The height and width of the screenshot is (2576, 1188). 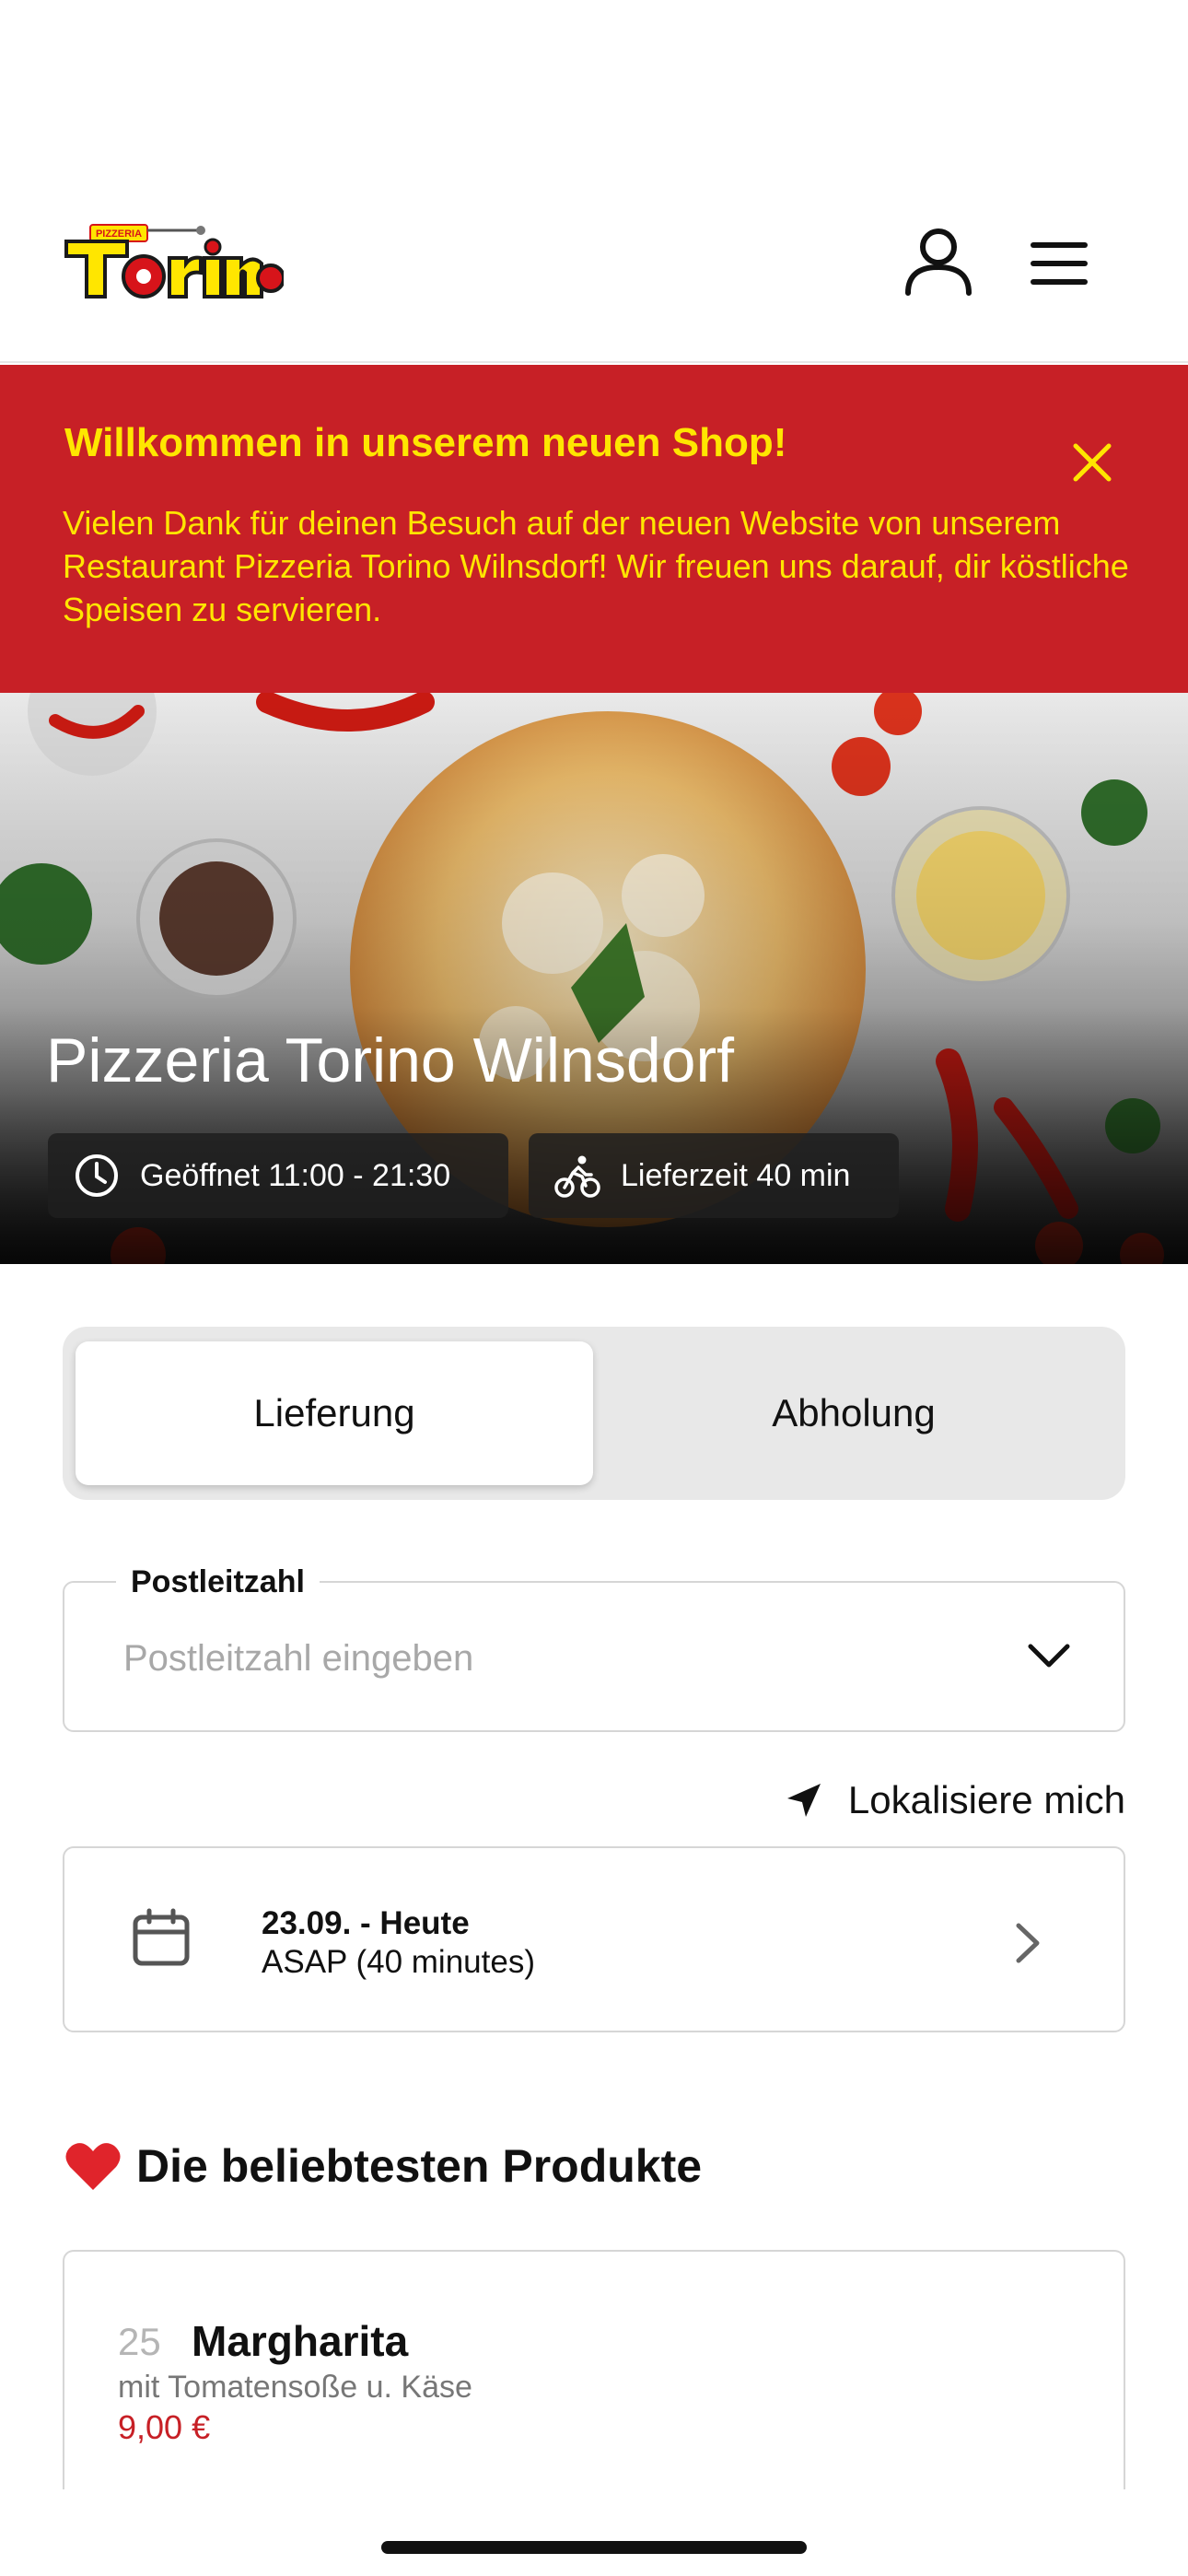 I want to click on close-banner-button, so click(x=1092, y=462).